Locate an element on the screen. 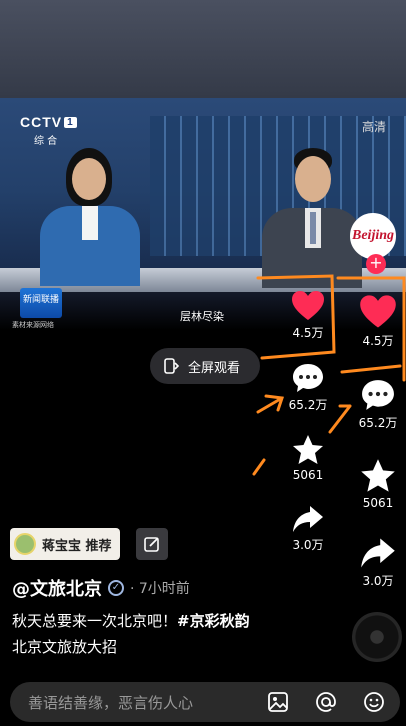  quality-badge: 高清 is located at coordinates (373, 127).